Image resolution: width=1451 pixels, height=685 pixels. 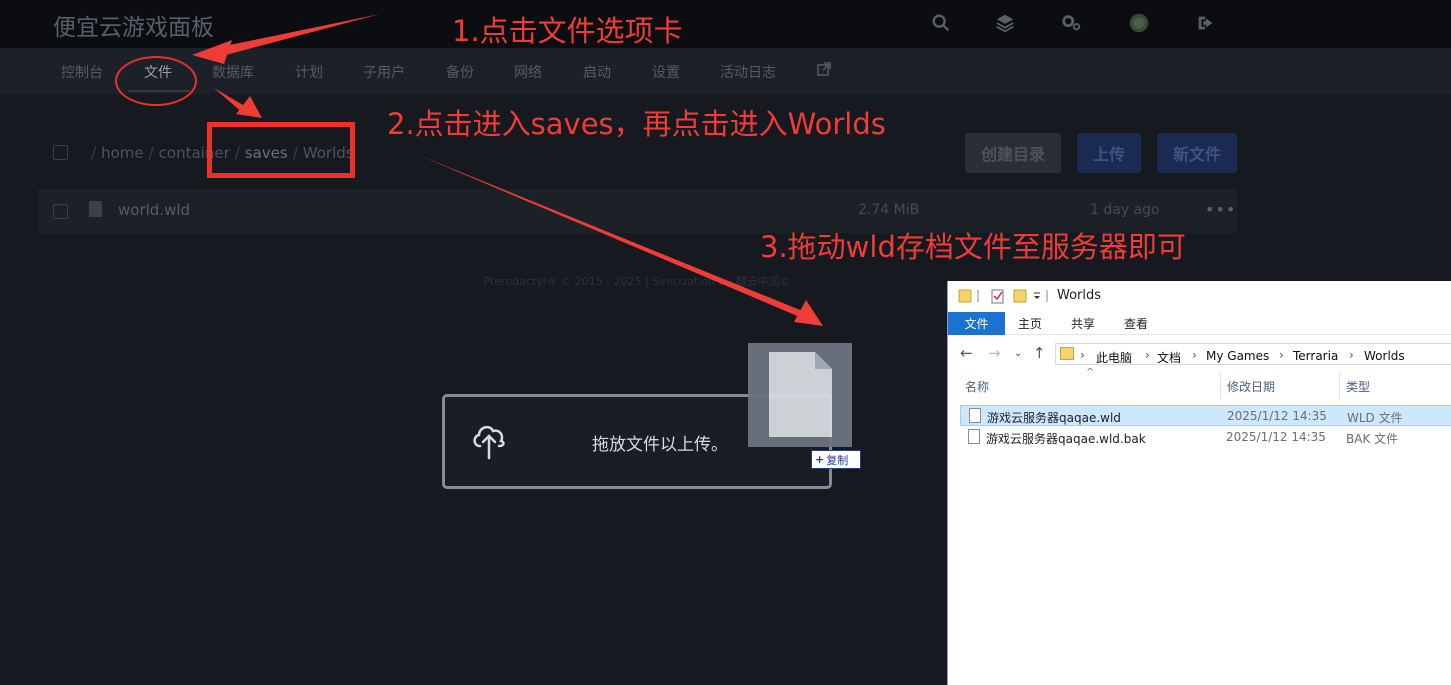 What do you see at coordinates (1197, 153) in the screenshot?
I see `new-file-button: 新文件` at bounding box center [1197, 153].